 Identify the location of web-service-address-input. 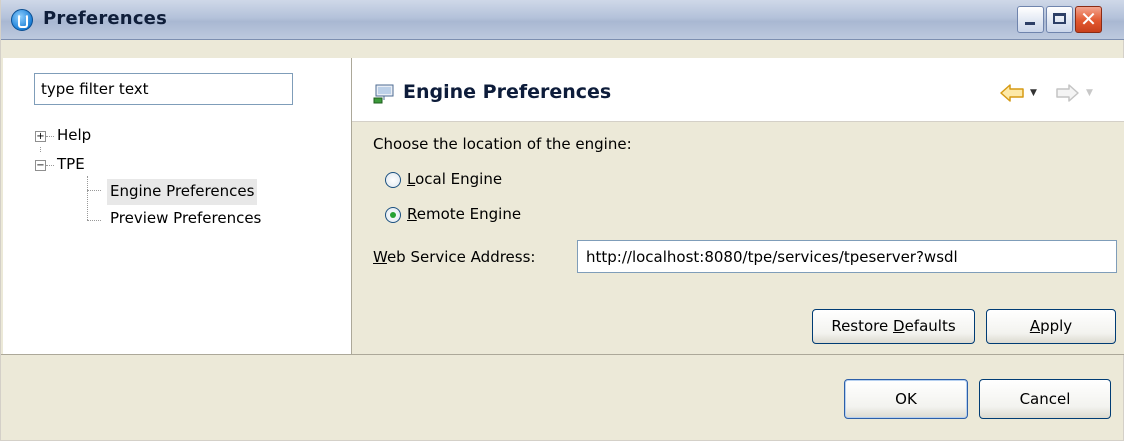
(847, 256).